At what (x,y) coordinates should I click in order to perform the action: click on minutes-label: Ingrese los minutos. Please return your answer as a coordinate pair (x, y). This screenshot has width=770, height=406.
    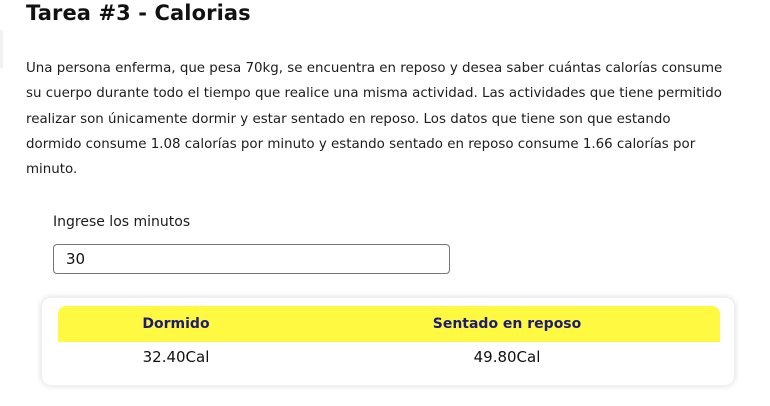
    Looking at the image, I should click on (122, 222).